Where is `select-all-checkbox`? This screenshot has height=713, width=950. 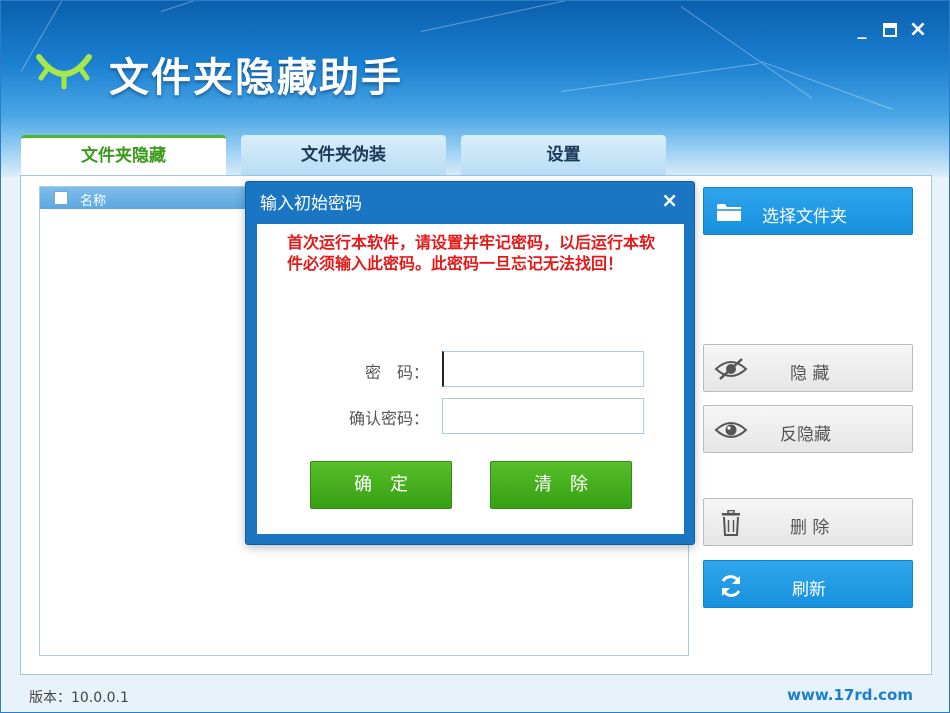
select-all-checkbox is located at coordinates (61, 198).